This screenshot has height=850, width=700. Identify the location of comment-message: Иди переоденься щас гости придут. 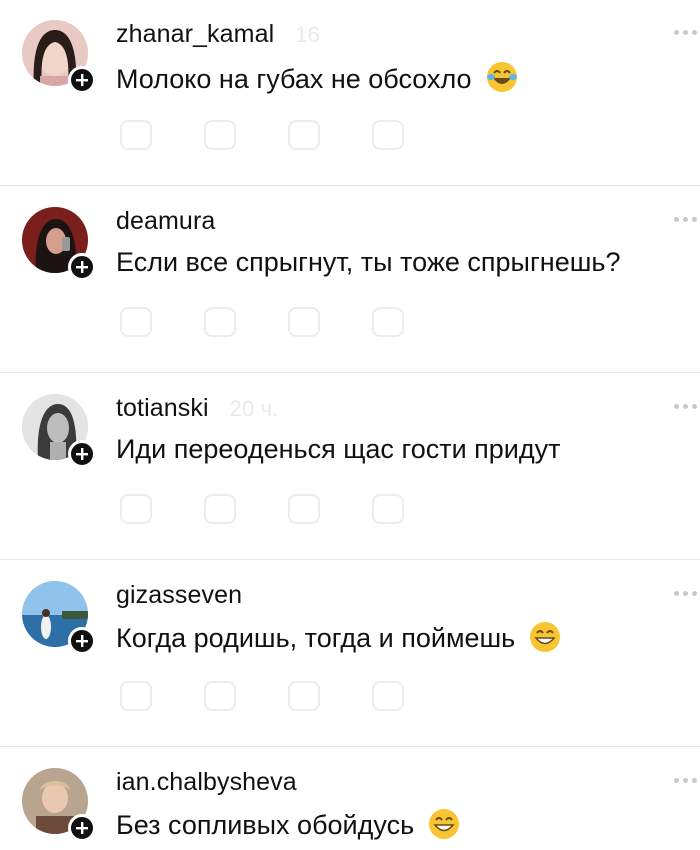
(338, 449).